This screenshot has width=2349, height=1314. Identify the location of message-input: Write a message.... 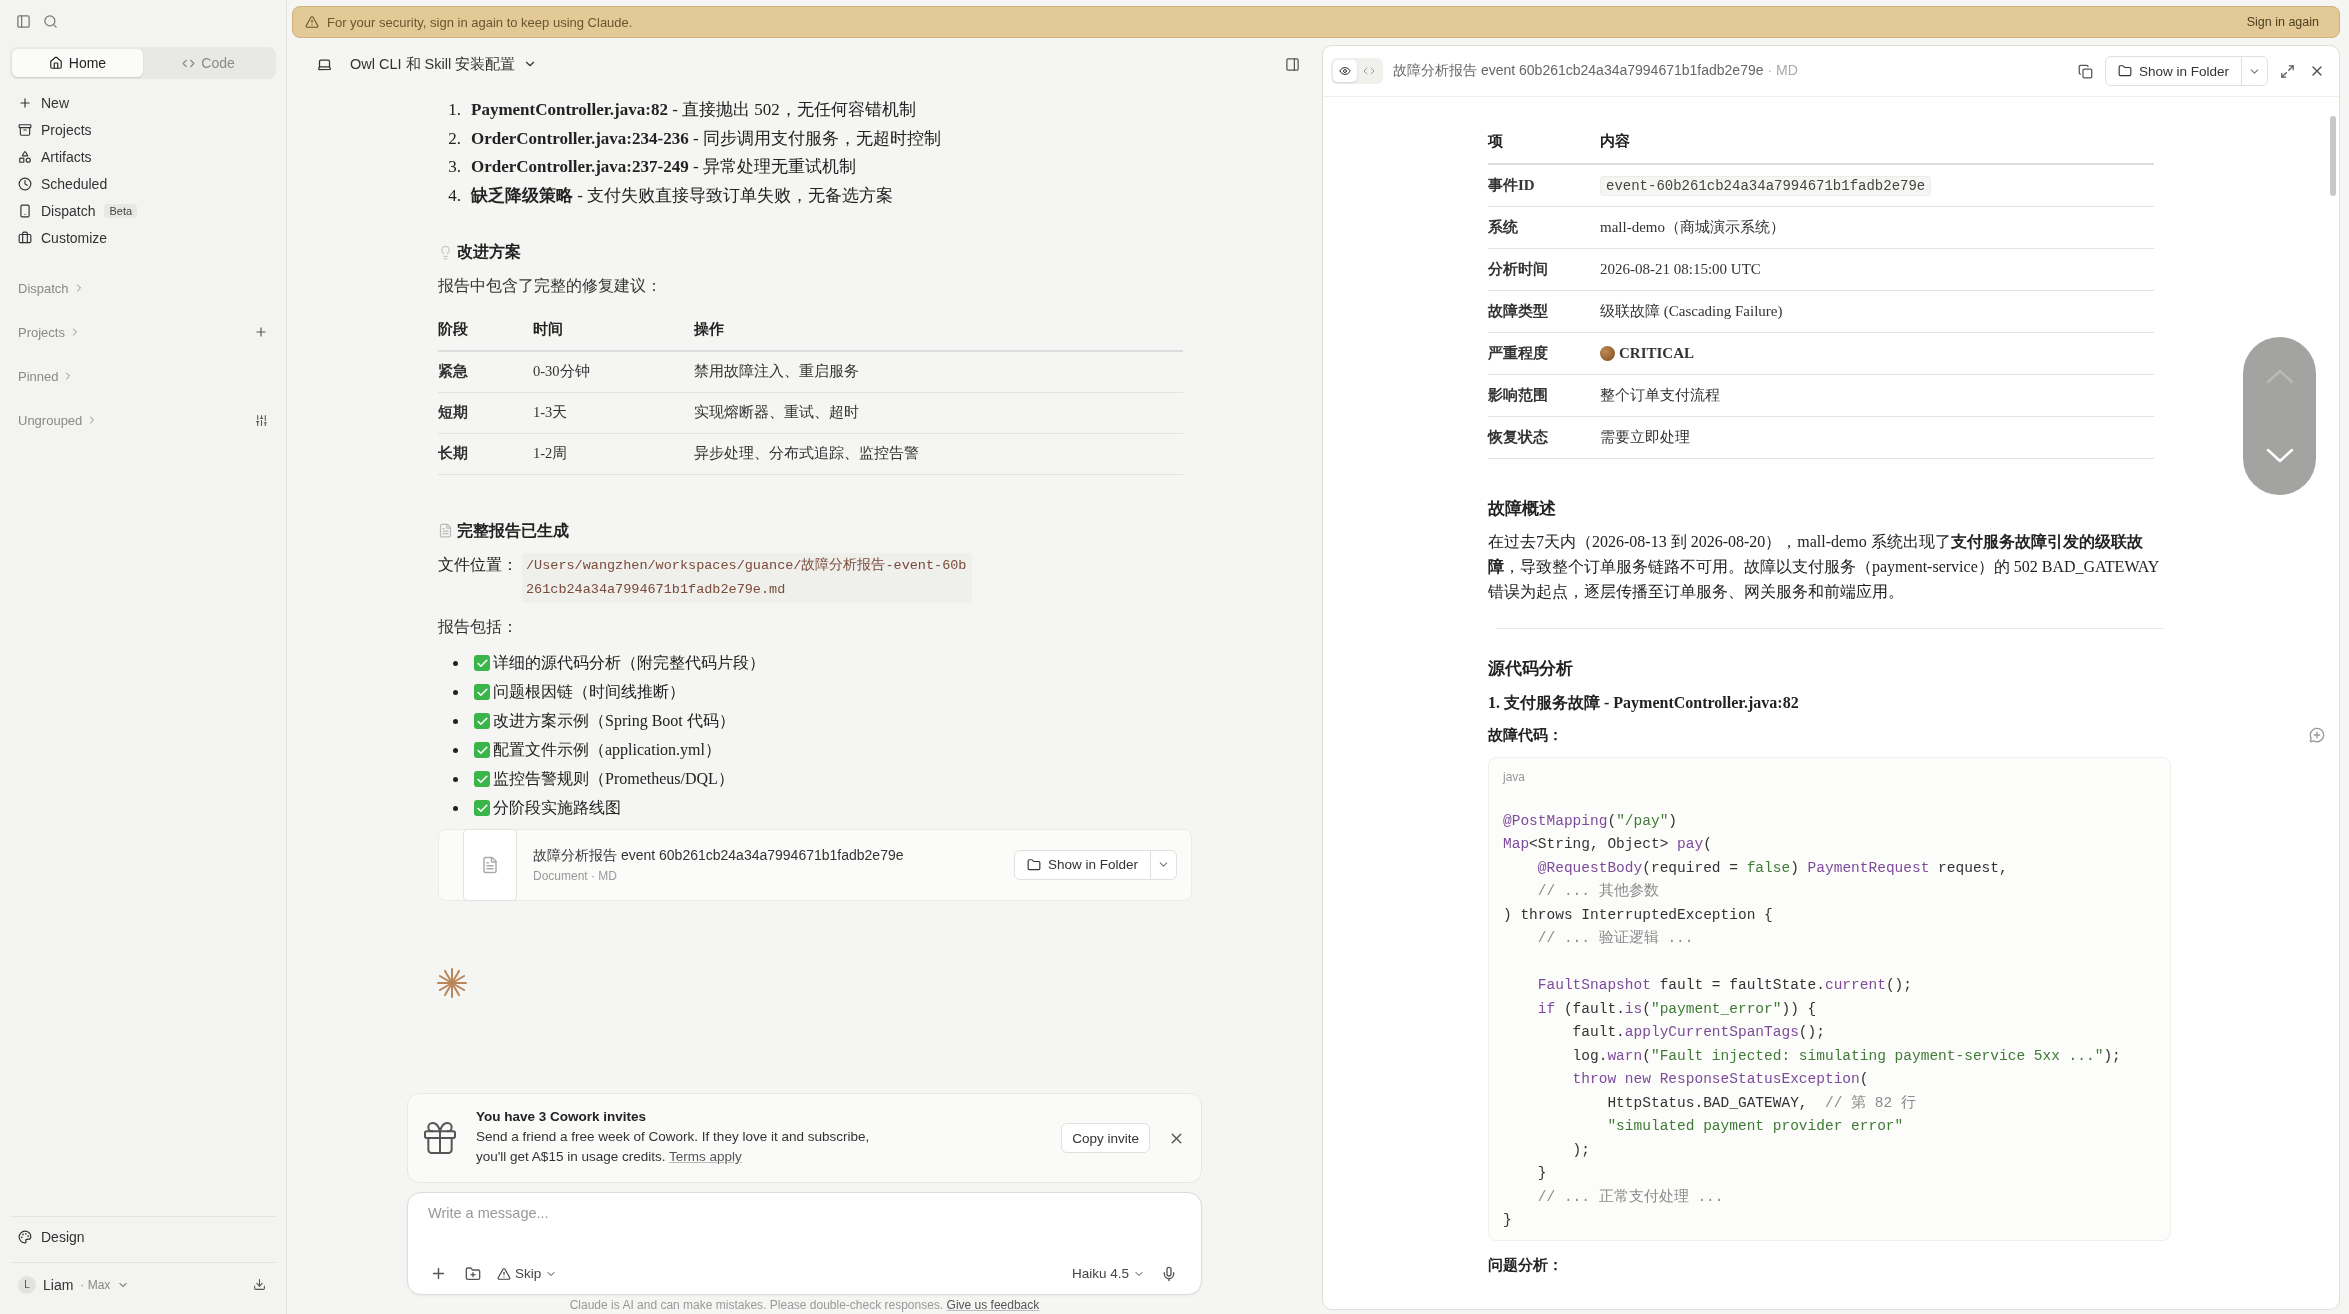
(803, 1213).